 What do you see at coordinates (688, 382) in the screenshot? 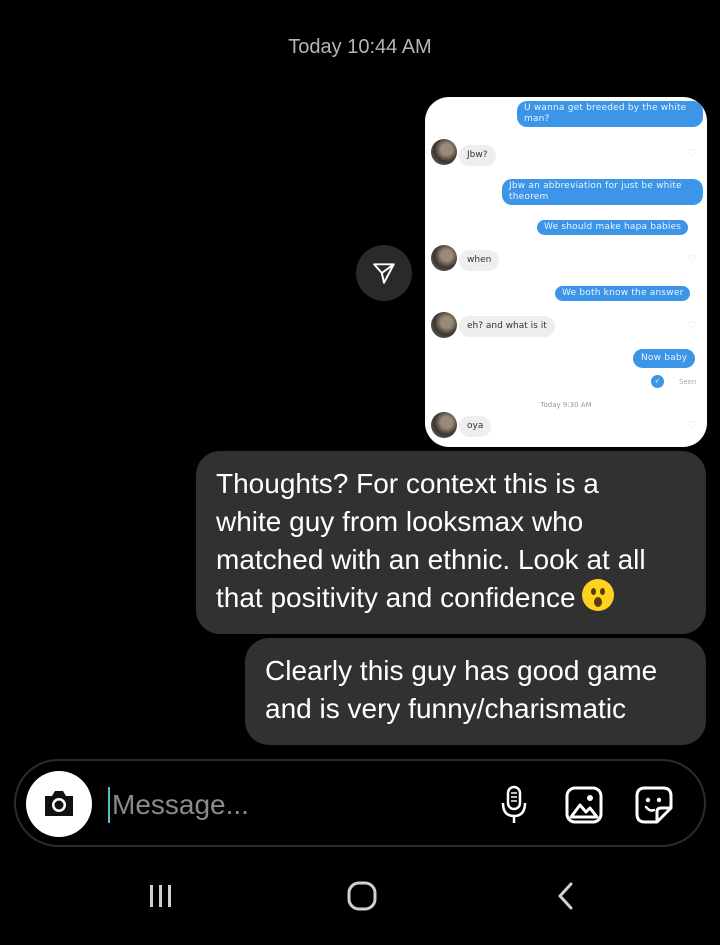
I see `seen-label: Seen` at bounding box center [688, 382].